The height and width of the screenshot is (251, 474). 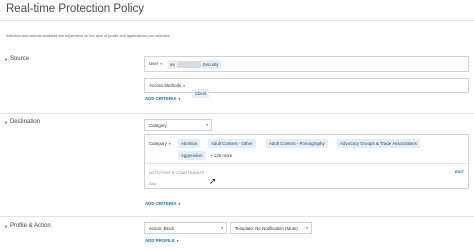 I want to click on activities-label: ACTIVITIES & CONSTRAINTS, so click(x=177, y=172).